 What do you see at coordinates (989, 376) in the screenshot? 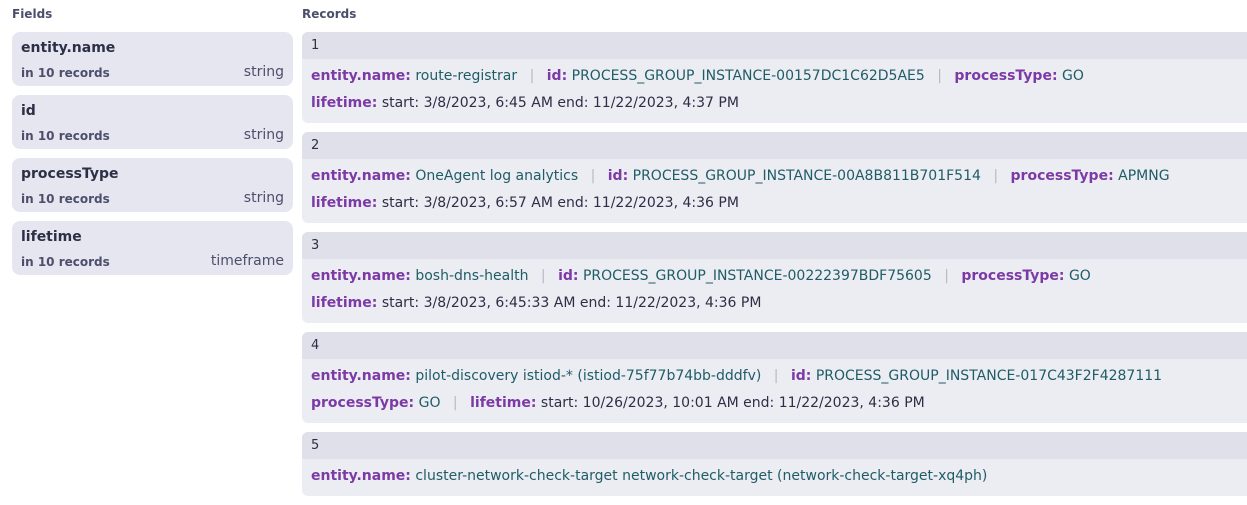
I see `id-value: PROCESS_GROUP_INSTANCE-017C43F2F4287111` at bounding box center [989, 376].